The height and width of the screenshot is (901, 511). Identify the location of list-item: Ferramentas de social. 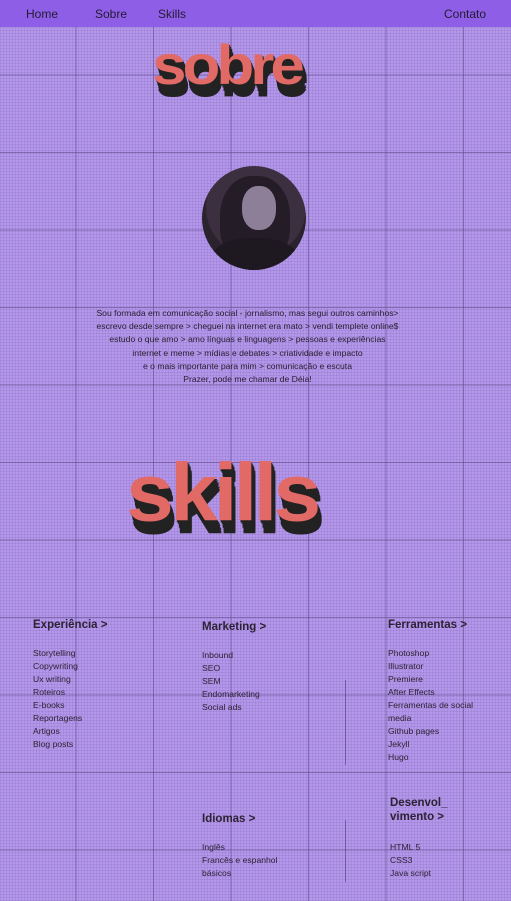
(431, 705).